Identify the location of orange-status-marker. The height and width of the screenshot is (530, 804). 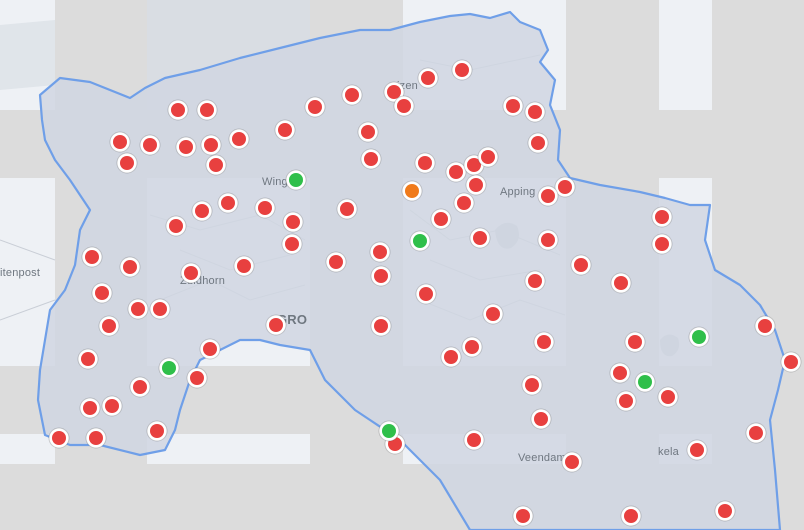
(412, 191).